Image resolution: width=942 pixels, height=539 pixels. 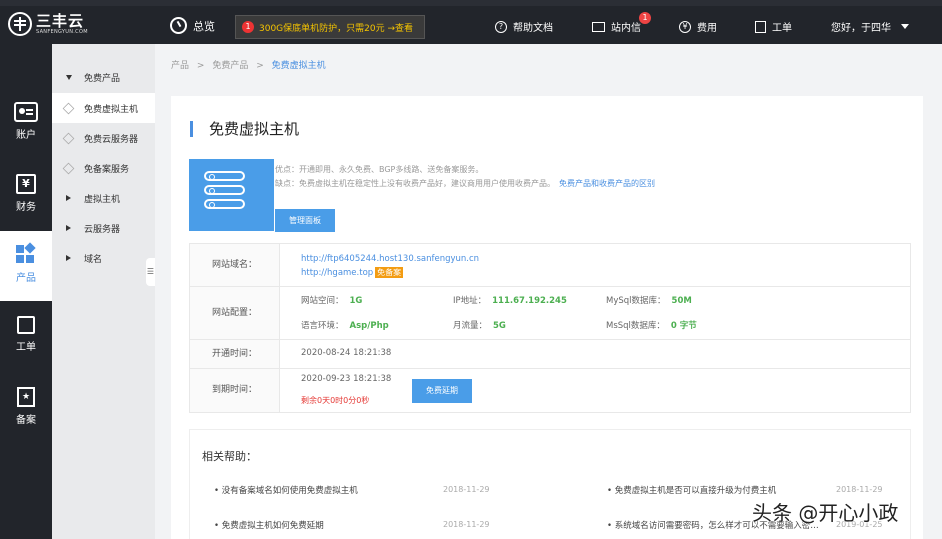 What do you see at coordinates (230, 66) in the screenshot?
I see `breadcrumb-mid: 免费产品` at bounding box center [230, 66].